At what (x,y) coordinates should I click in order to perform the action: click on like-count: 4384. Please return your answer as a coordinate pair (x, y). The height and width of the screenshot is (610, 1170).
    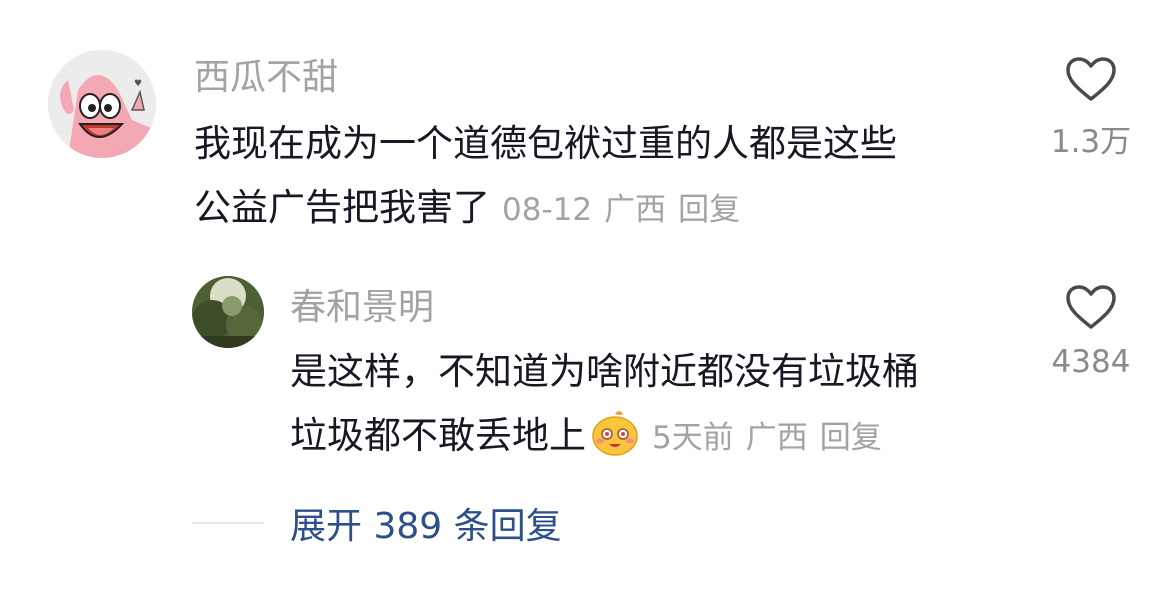
    Looking at the image, I should click on (1091, 362).